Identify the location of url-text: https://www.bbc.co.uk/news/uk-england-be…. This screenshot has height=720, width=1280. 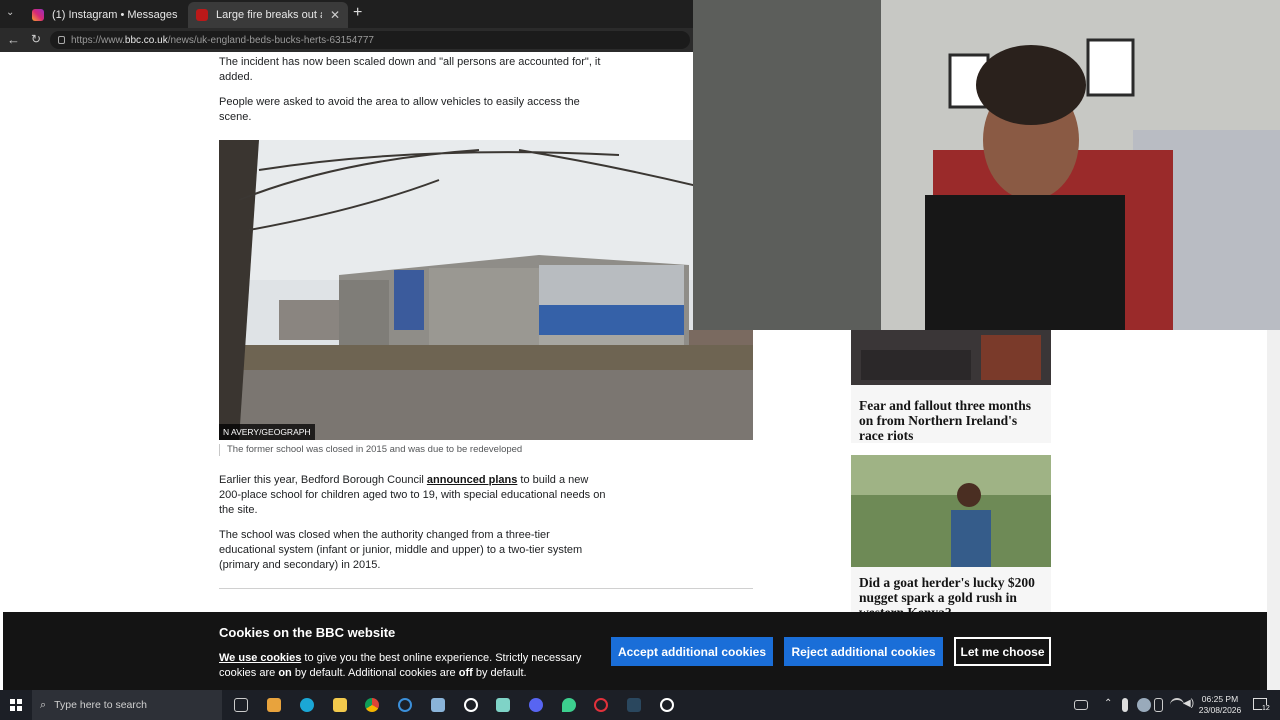
(222, 40).